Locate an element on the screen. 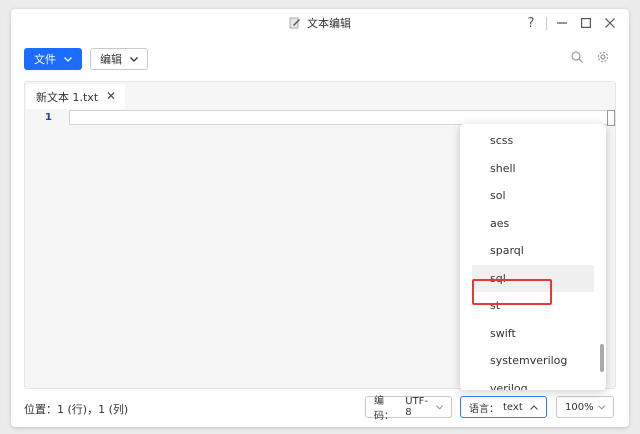  encoding-label: 编码： is located at coordinates (384, 409).